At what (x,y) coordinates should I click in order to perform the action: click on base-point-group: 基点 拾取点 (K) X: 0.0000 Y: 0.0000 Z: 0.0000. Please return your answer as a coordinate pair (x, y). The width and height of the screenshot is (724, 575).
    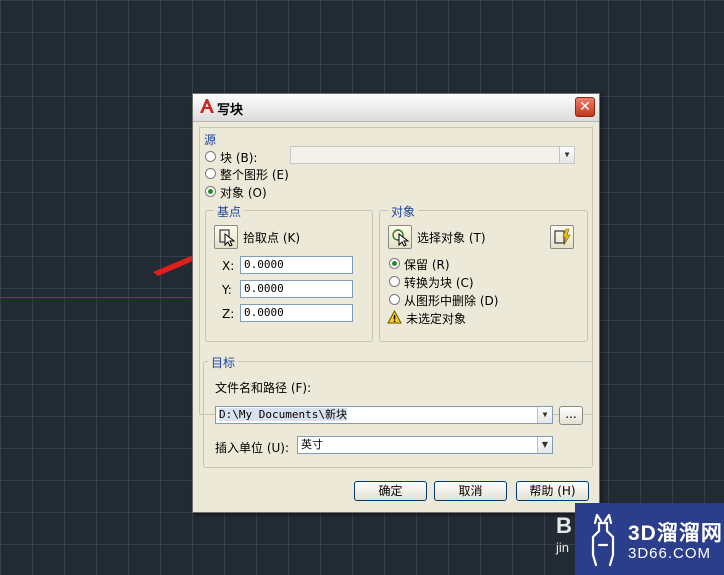
    Looking at the image, I should click on (289, 272).